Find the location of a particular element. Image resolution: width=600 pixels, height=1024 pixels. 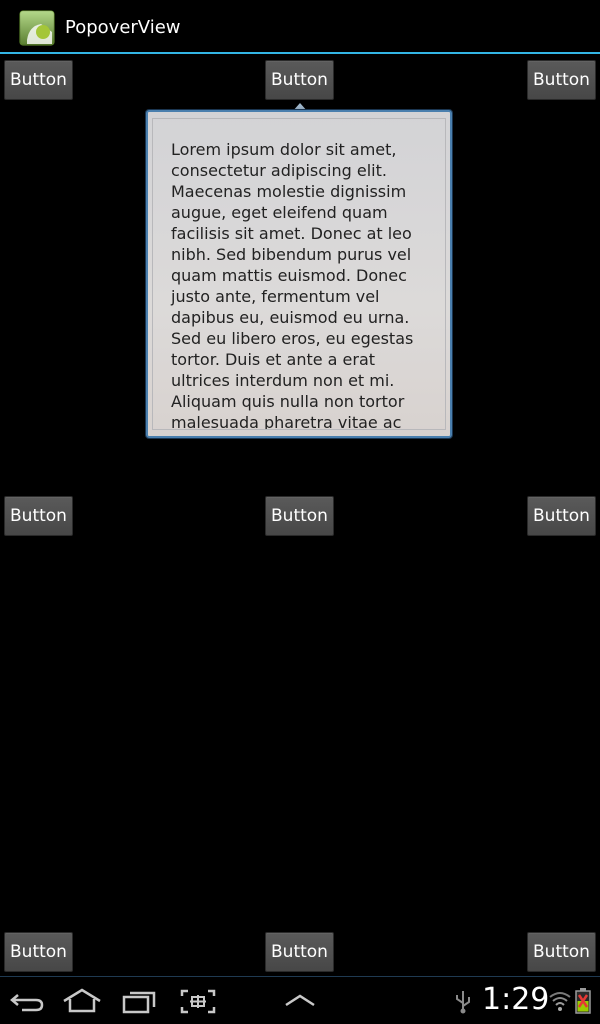

wifi-icon is located at coordinates (560, 1001).